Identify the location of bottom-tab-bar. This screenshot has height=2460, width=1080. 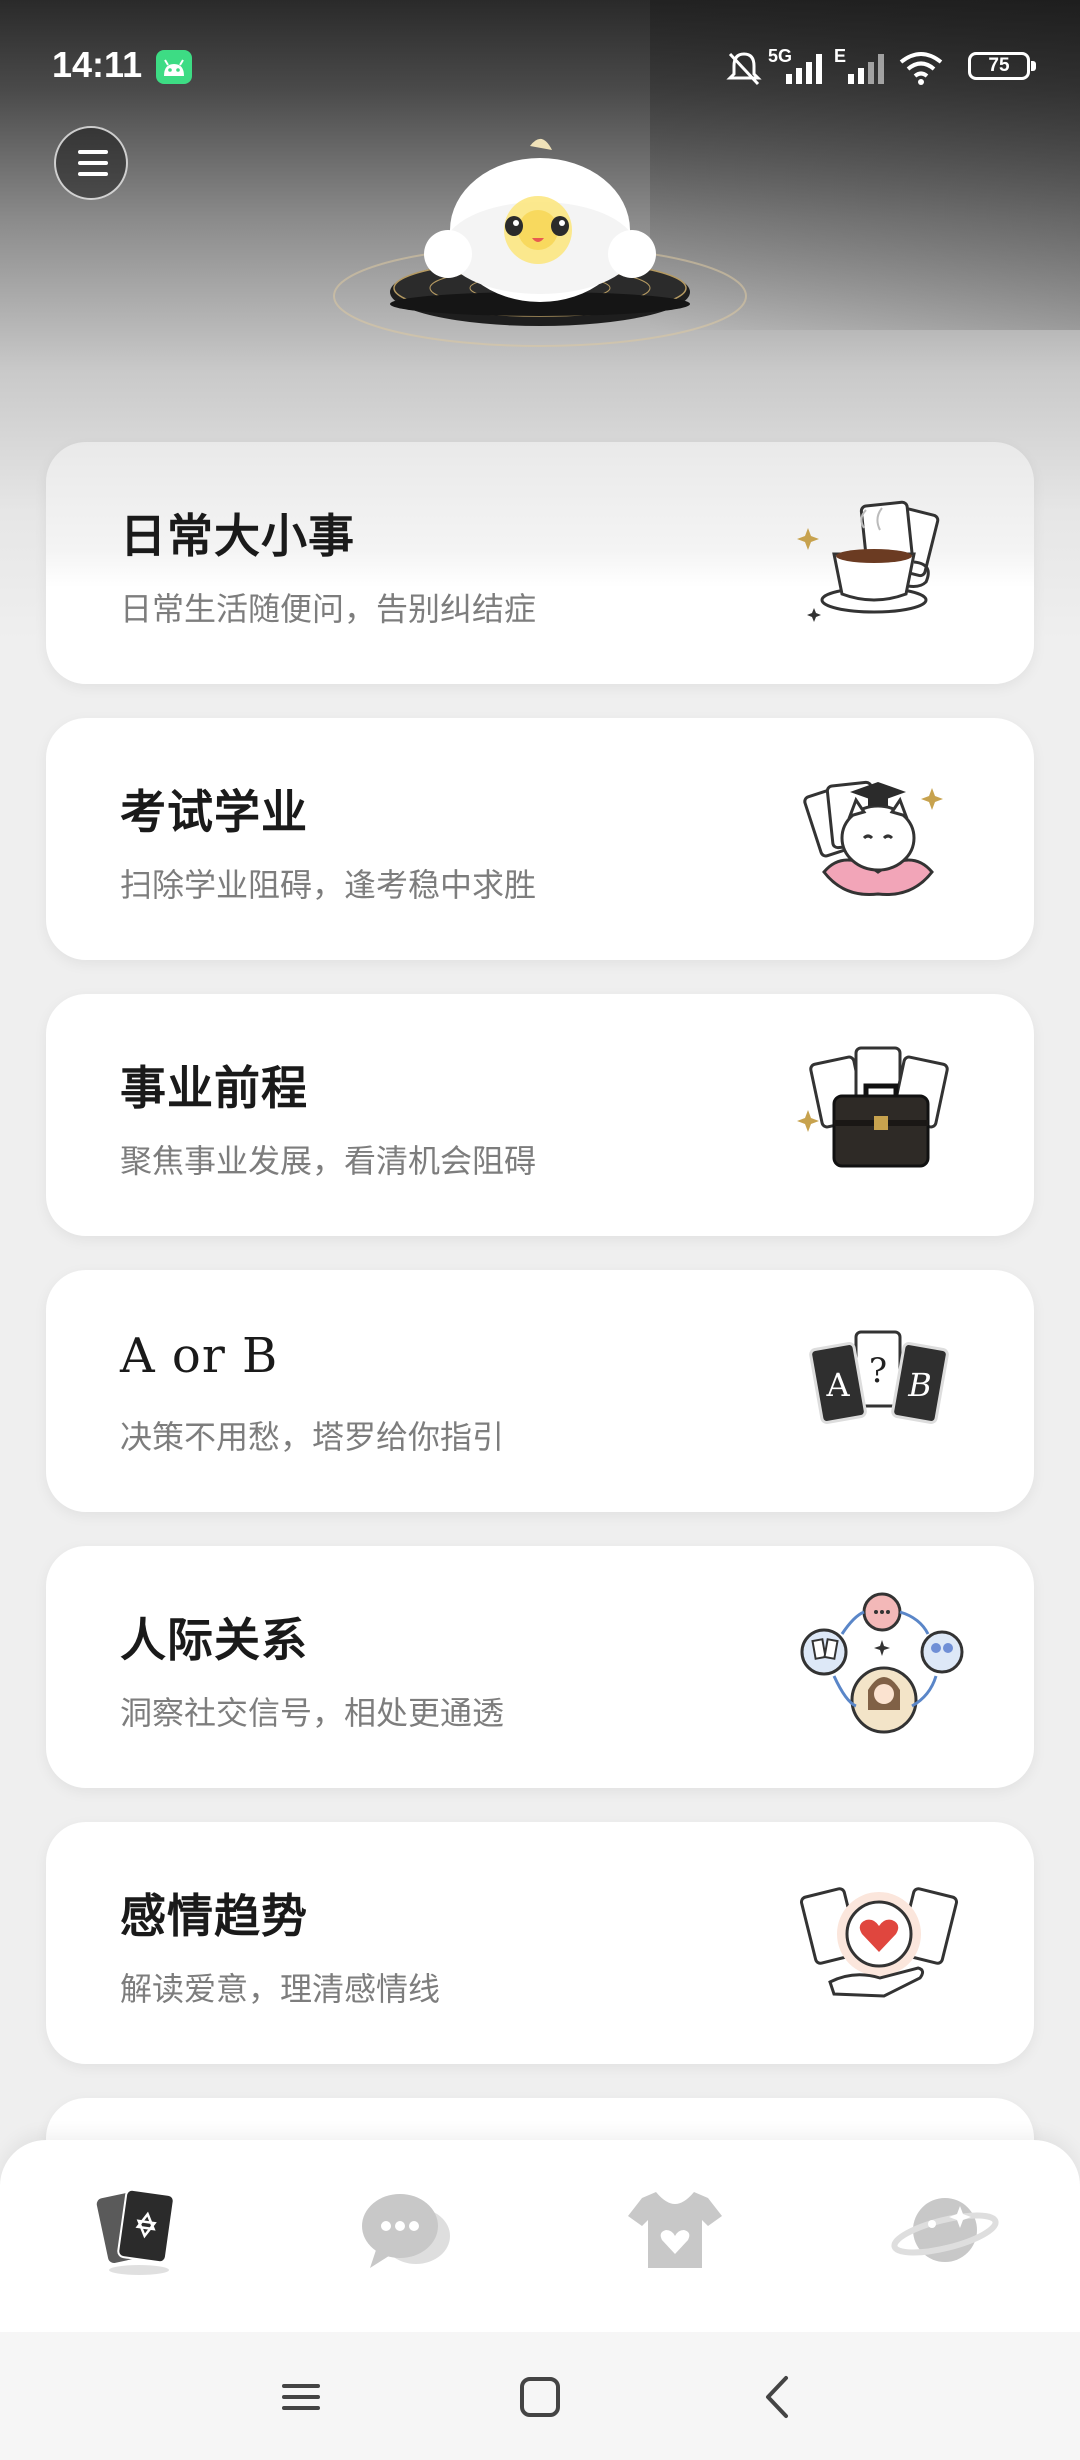
(540, 2236).